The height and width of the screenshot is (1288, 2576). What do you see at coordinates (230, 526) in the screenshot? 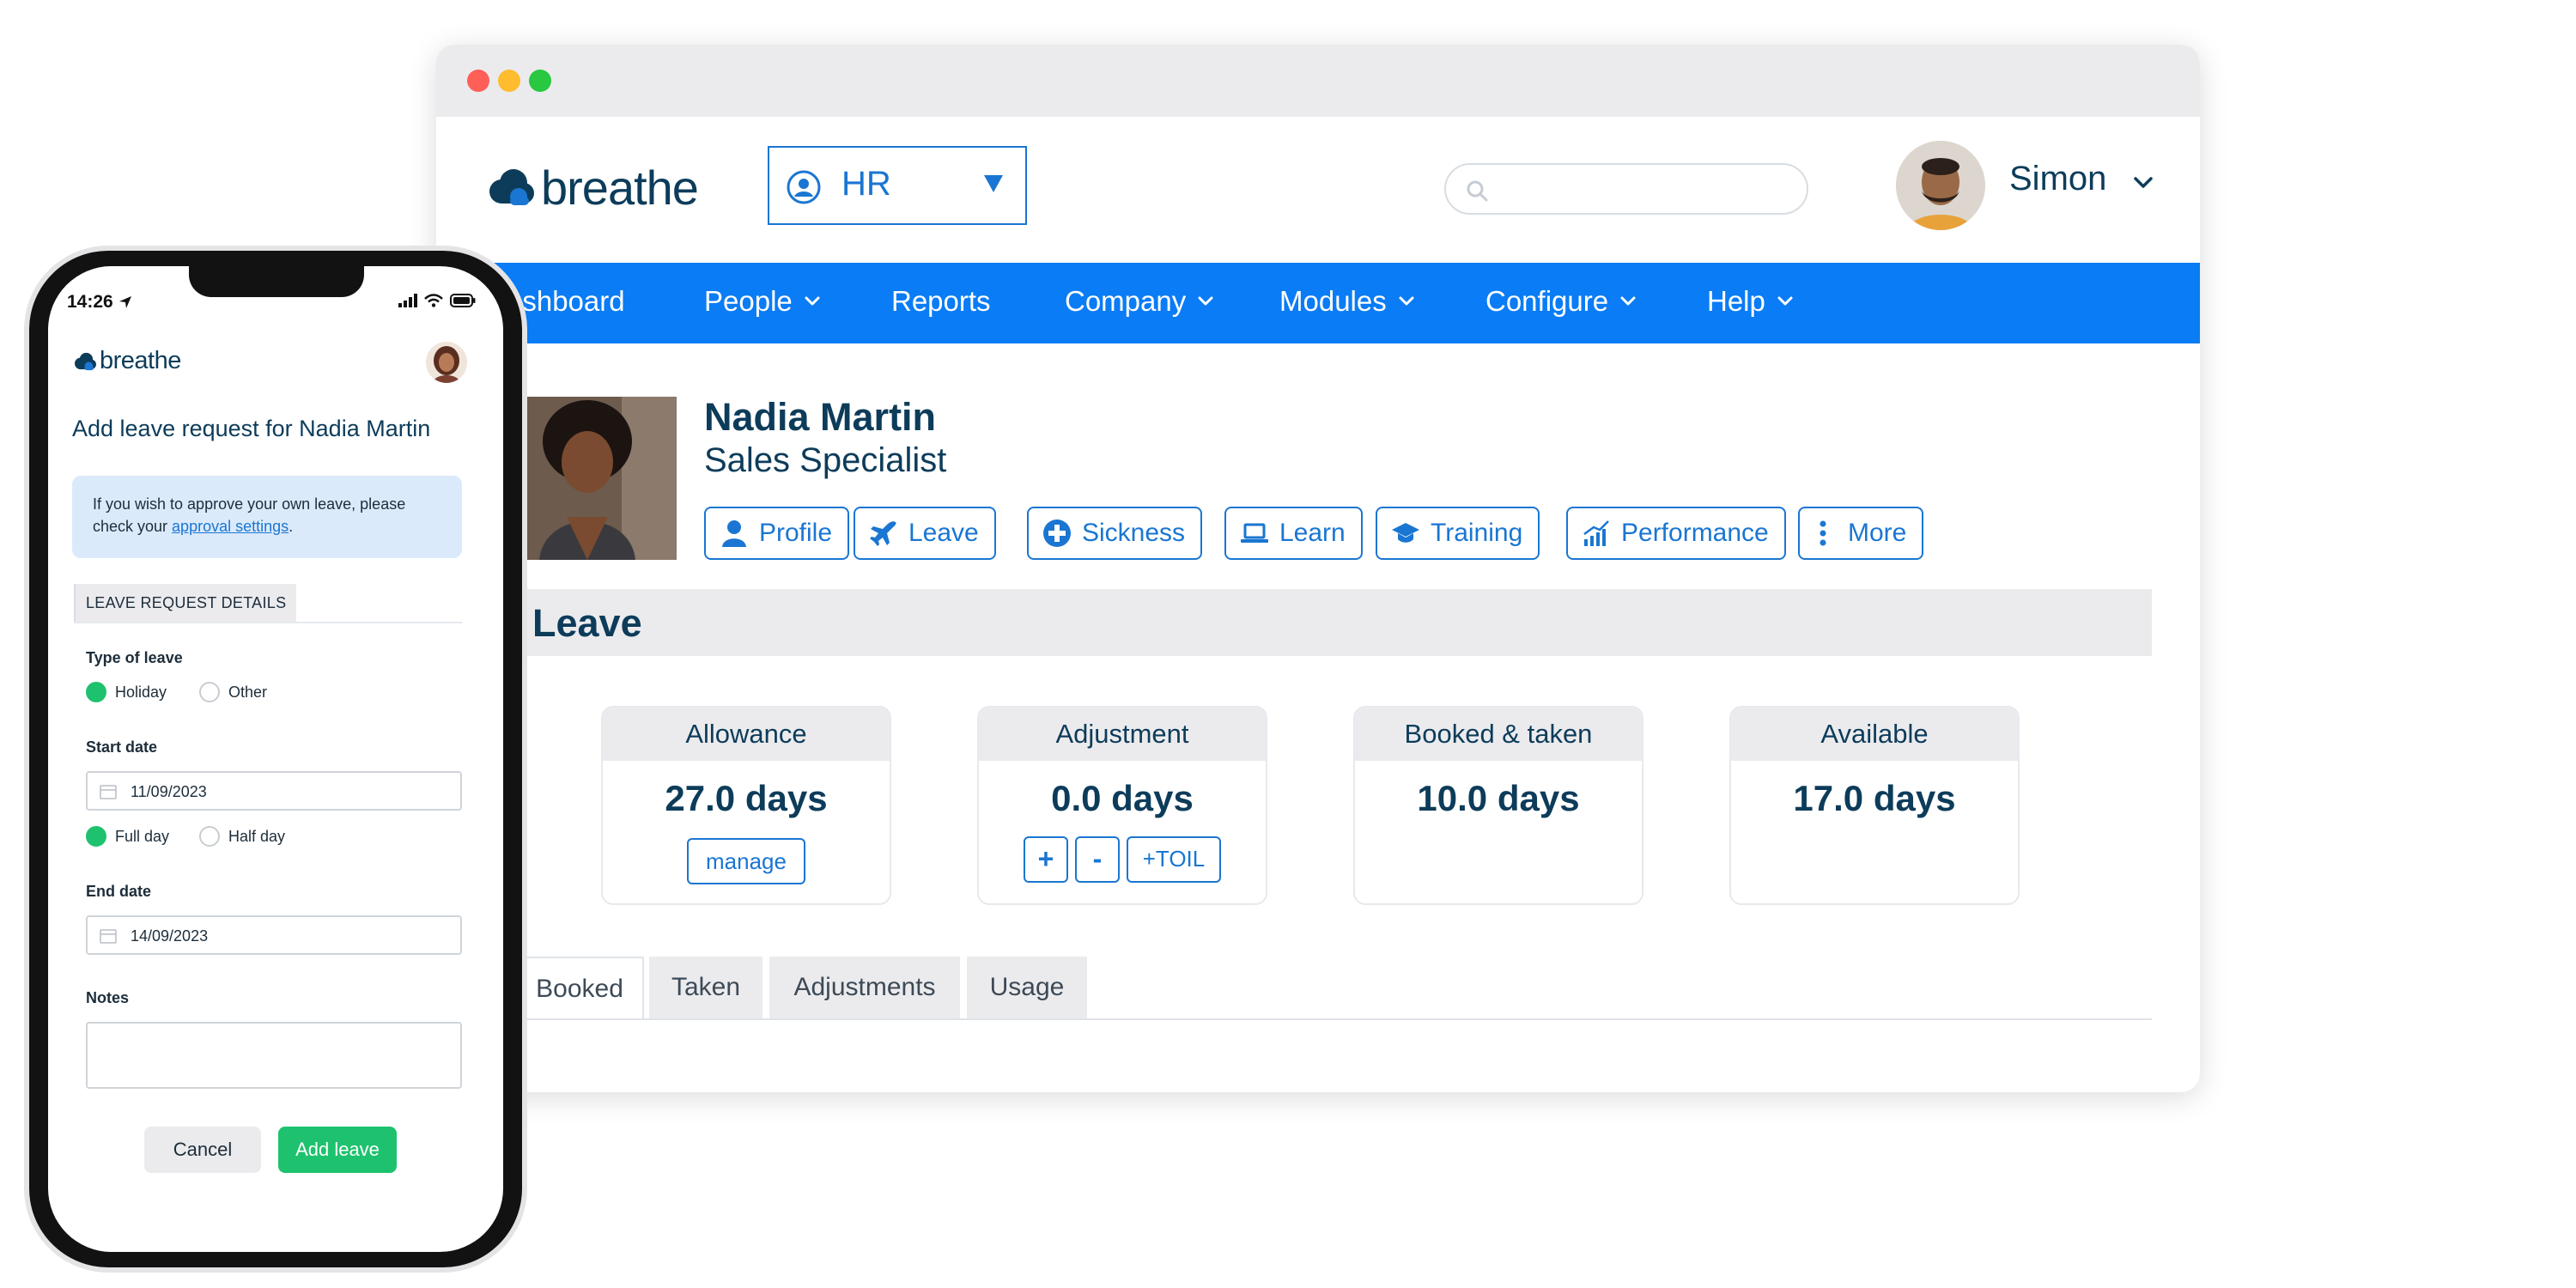
I see `approval-settings-link: approval settings` at bounding box center [230, 526].